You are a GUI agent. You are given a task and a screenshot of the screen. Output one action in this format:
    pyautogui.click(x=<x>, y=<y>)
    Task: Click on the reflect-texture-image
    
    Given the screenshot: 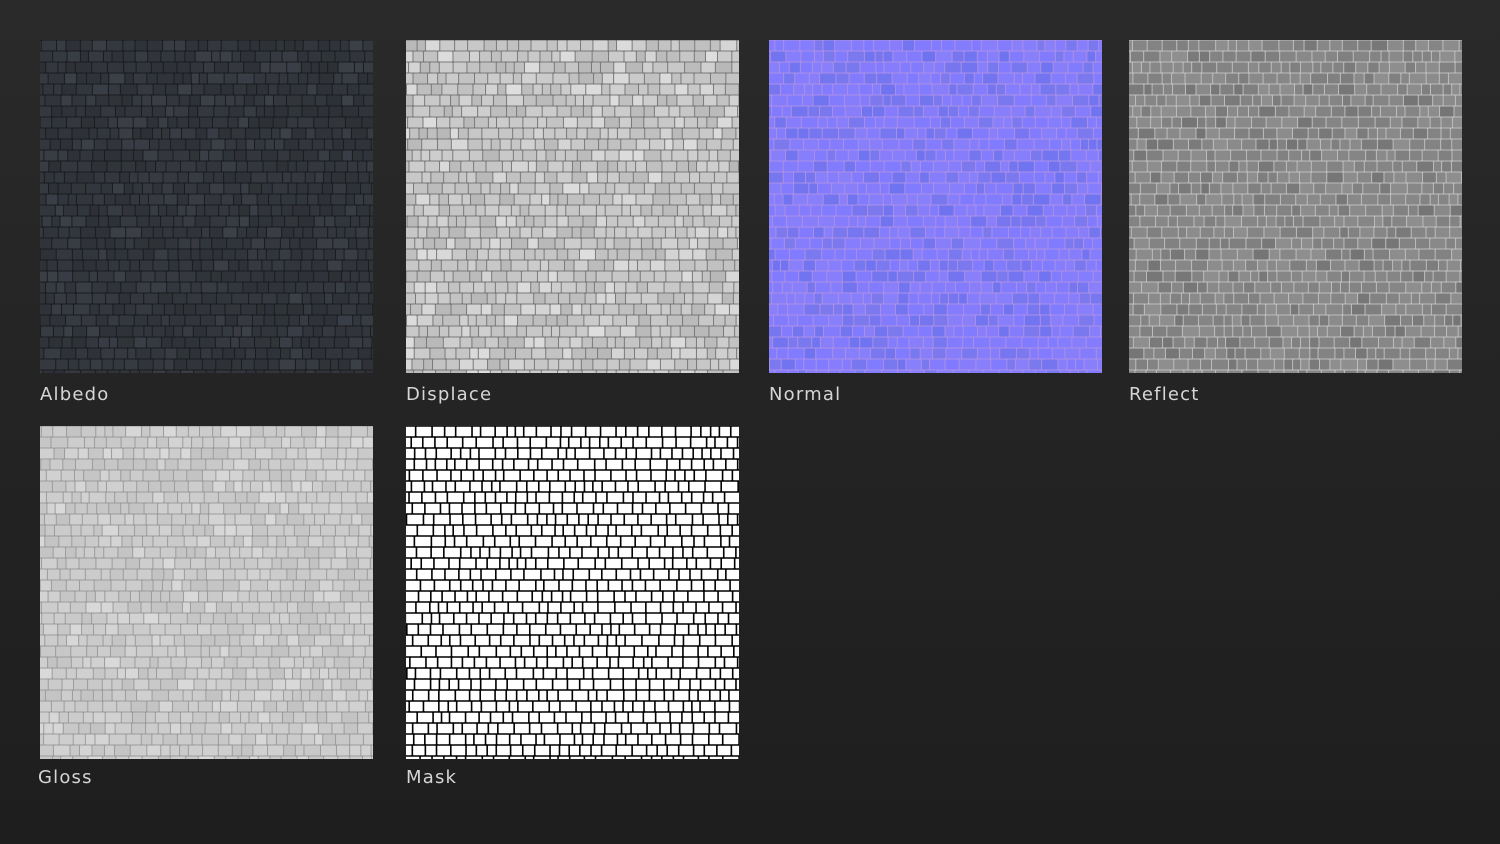 What is the action you would take?
    pyautogui.click(x=1295, y=206)
    